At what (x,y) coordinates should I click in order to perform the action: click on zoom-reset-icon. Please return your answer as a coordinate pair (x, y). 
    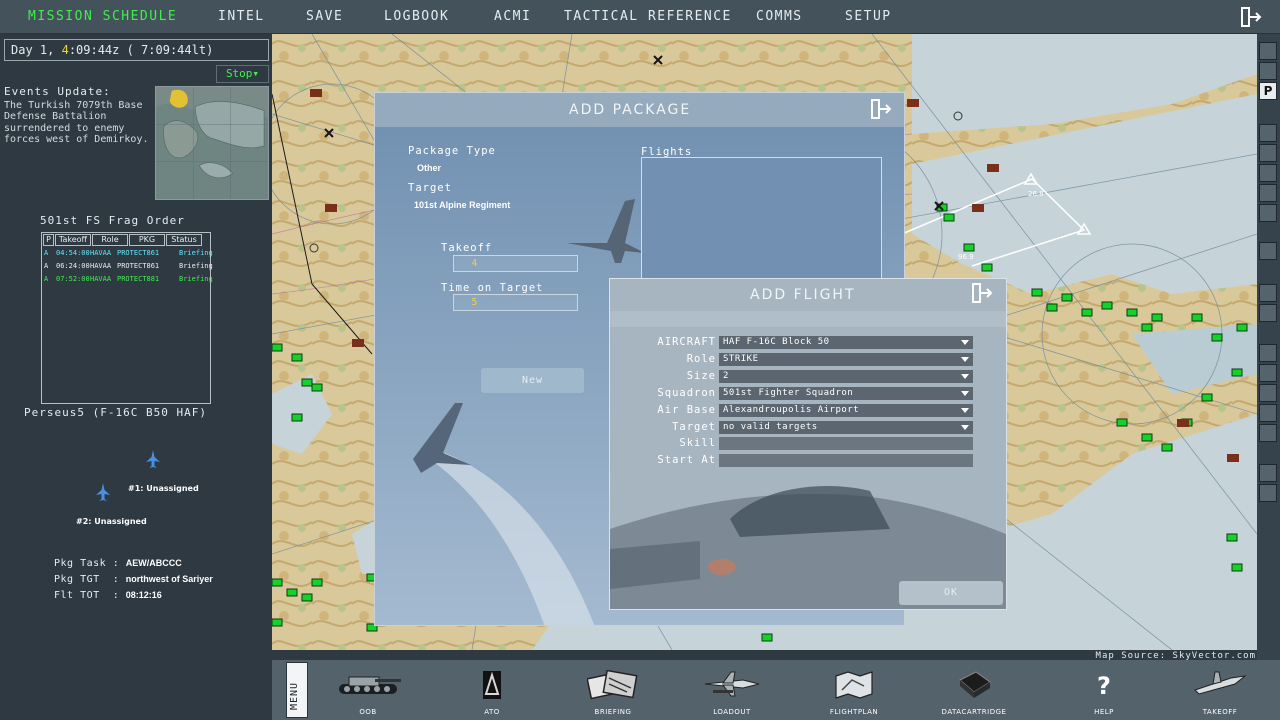
    Looking at the image, I should click on (1268, 413).